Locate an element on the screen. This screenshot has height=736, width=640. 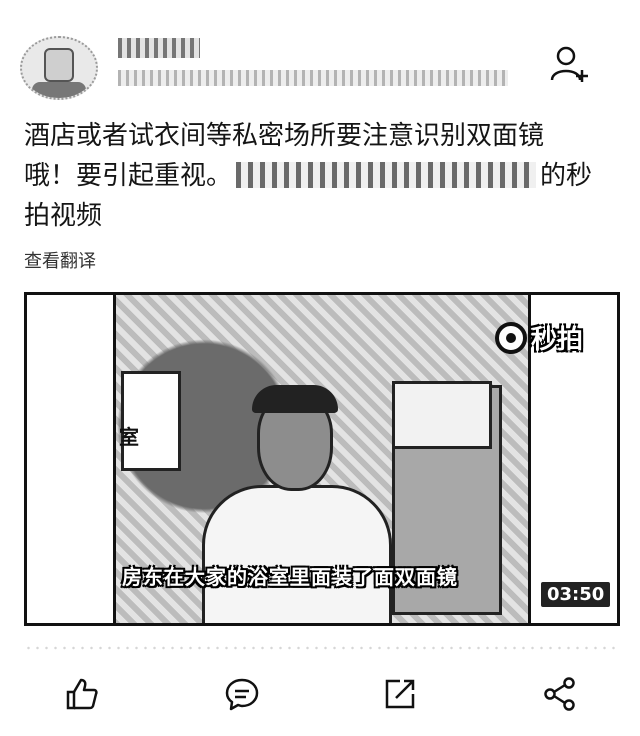
video-letterbox-left is located at coordinates (71, 459).